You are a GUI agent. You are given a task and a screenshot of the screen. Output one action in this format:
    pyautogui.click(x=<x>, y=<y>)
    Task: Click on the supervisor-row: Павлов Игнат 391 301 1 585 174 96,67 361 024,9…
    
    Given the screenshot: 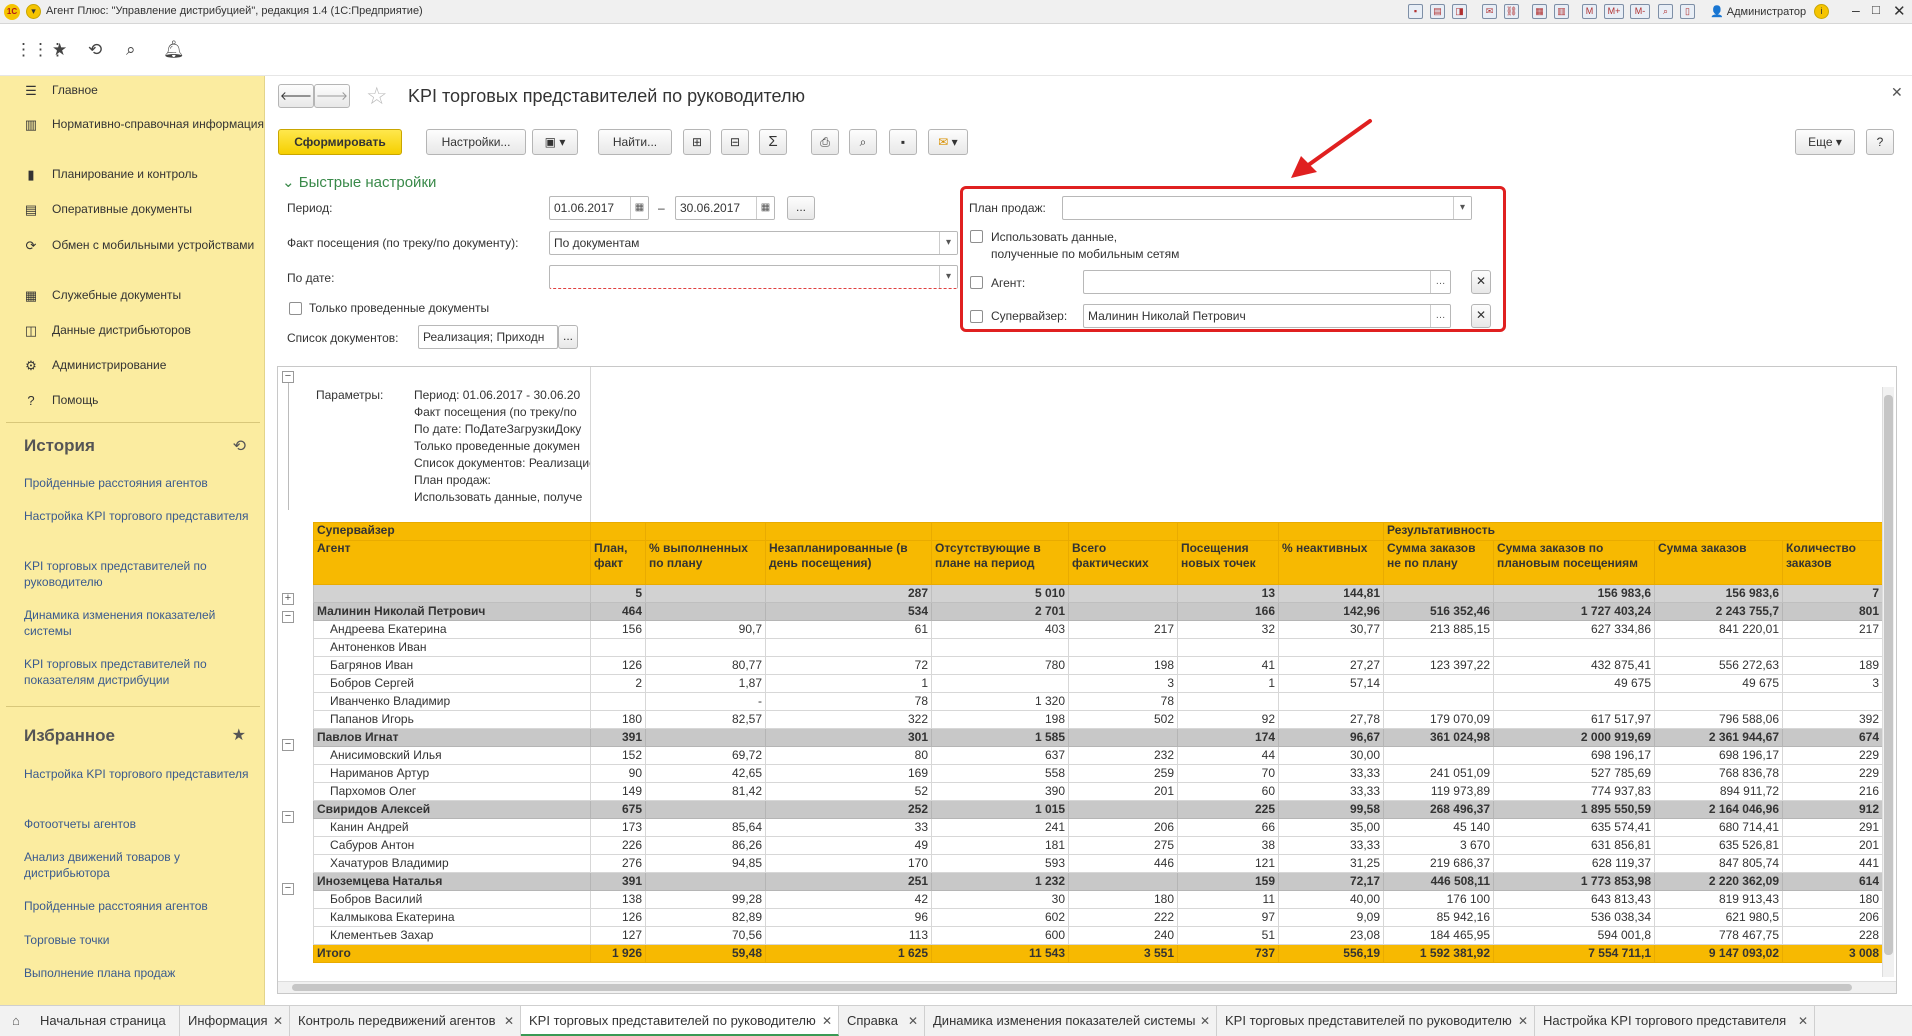 What is the action you would take?
    pyautogui.click(x=1098, y=737)
    